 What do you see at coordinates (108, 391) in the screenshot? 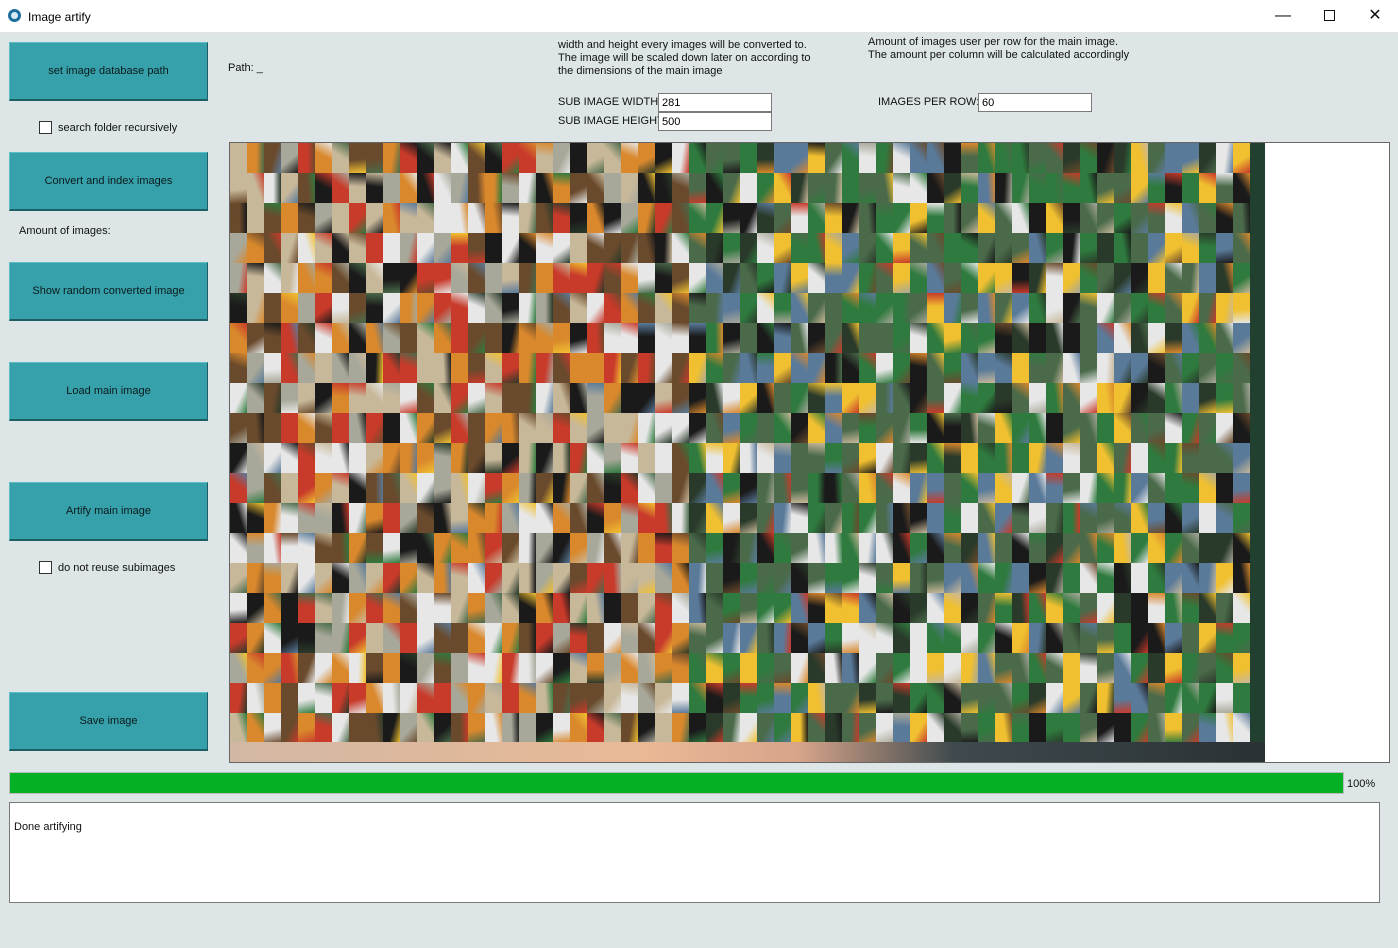
I see `load-main-image-button: Load main image` at bounding box center [108, 391].